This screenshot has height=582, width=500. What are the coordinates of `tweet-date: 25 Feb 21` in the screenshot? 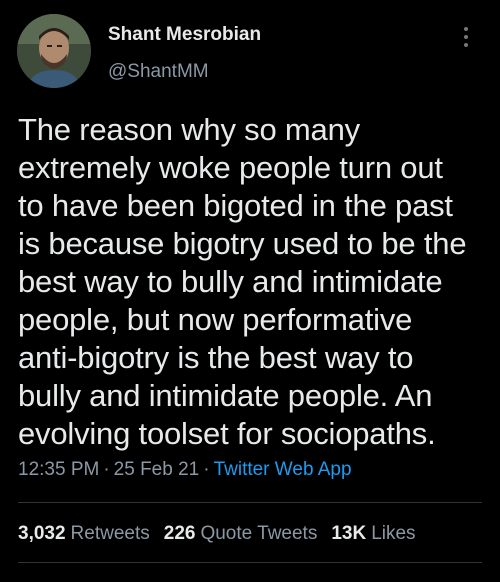 It's located at (157, 469).